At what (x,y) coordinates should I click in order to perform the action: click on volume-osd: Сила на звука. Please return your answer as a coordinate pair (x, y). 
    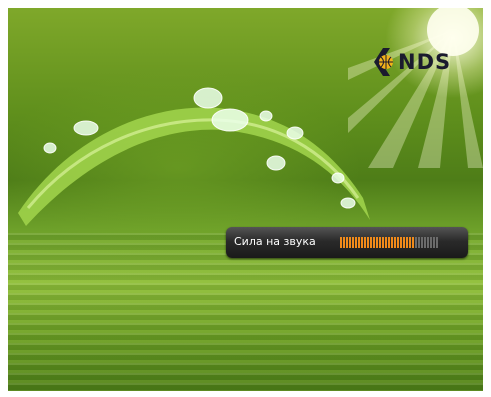
    Looking at the image, I should click on (347, 242).